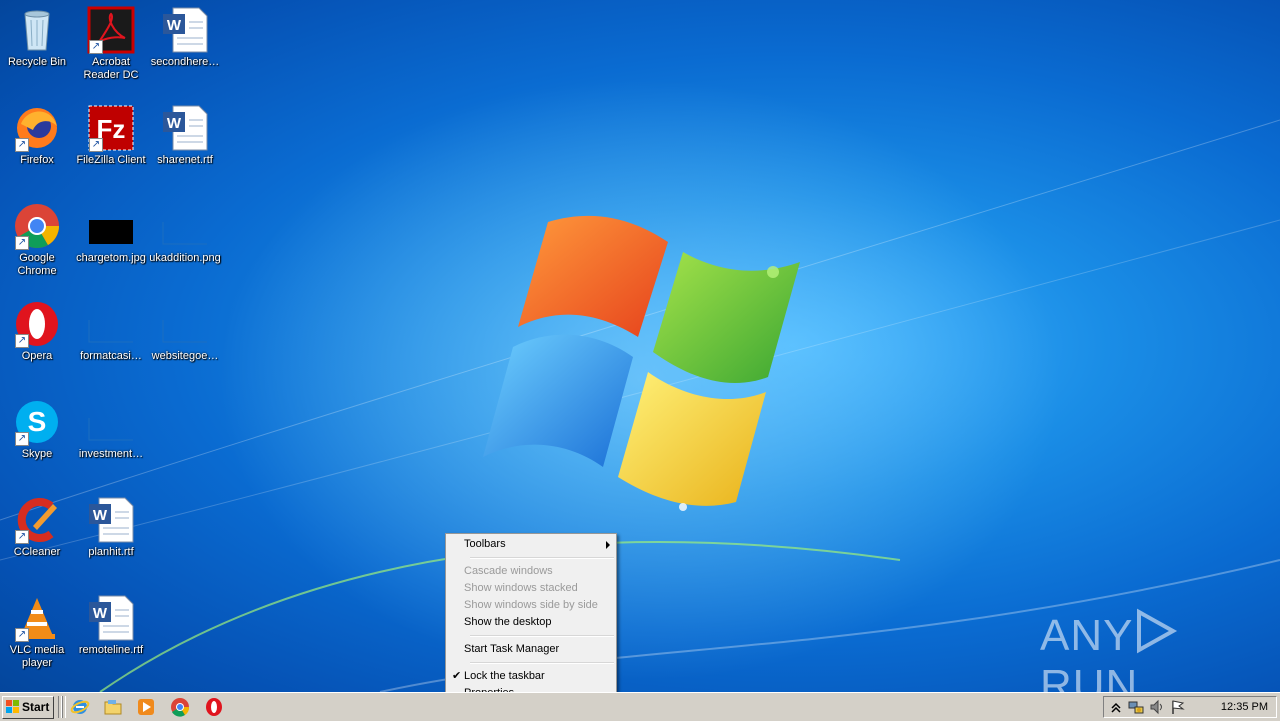 The image size is (1280, 721). I want to click on icon-label: Opera, so click(37, 356).